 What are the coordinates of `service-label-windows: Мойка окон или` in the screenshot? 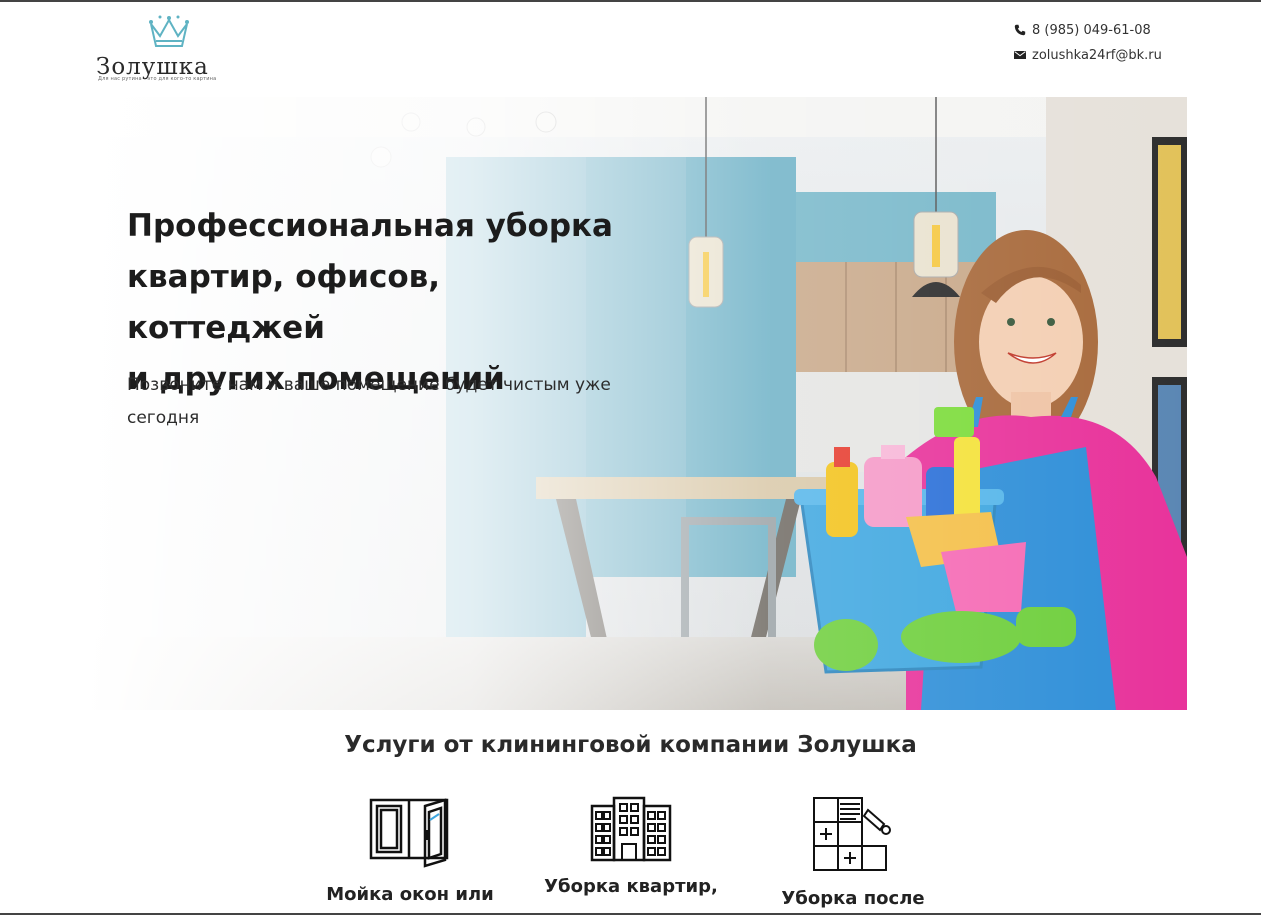 It's located at (410, 894).